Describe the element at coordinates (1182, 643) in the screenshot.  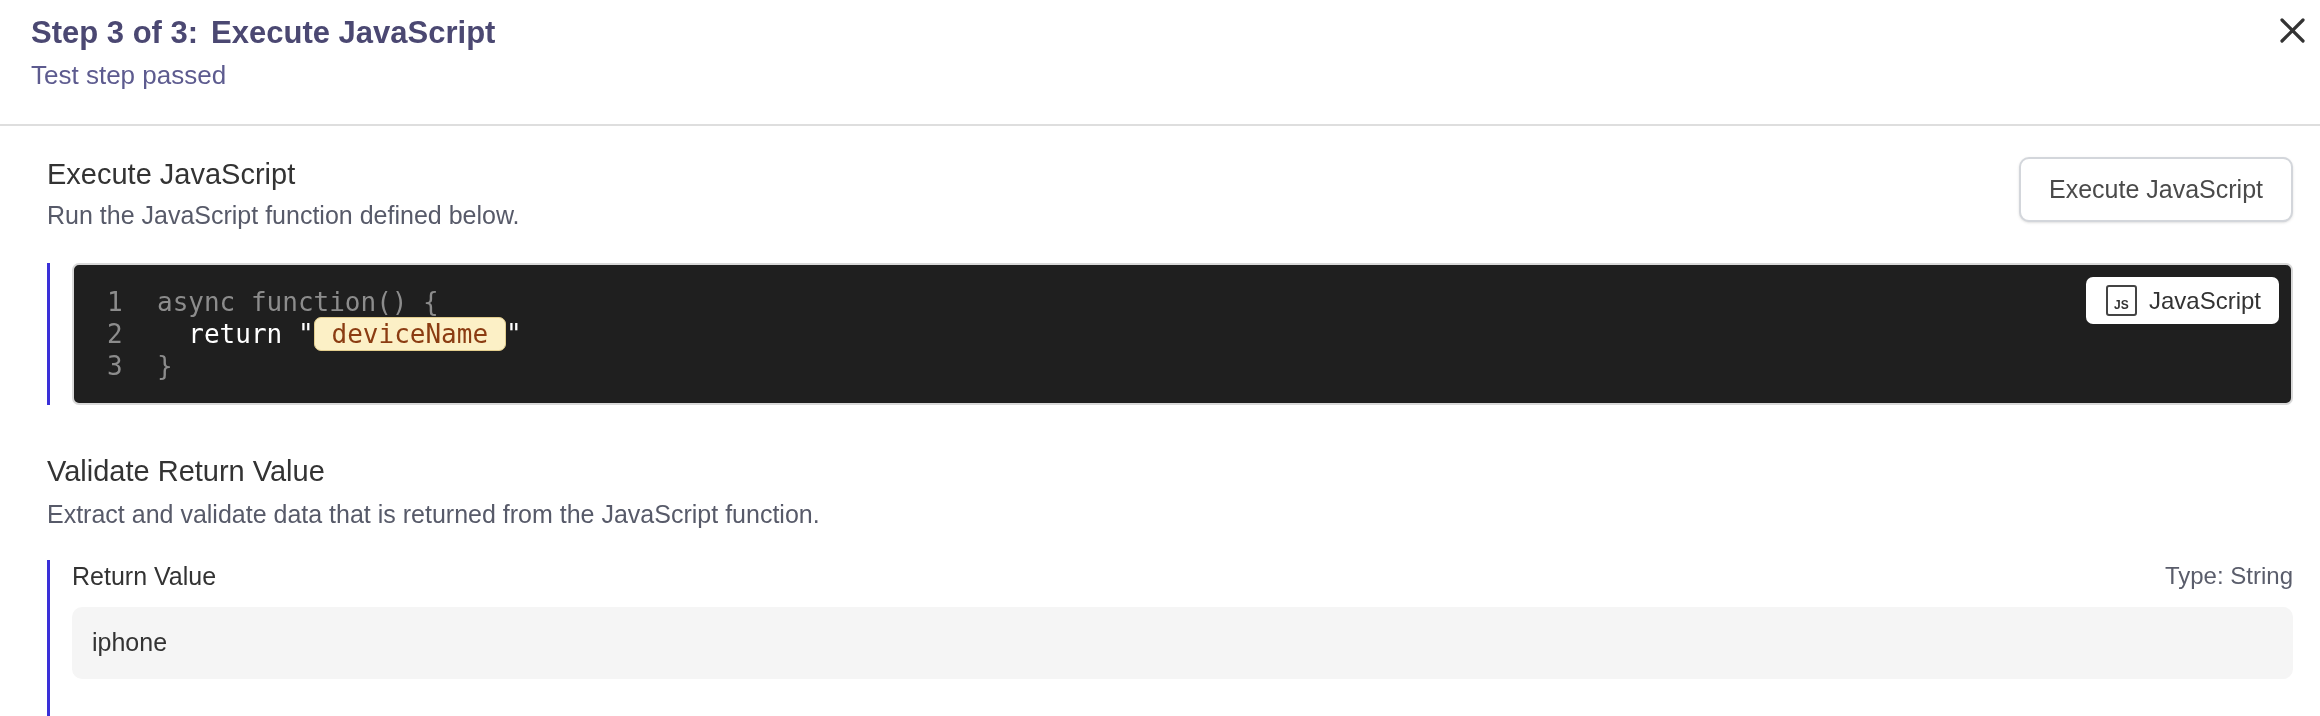
I see `return-value-field: iphone` at that location.